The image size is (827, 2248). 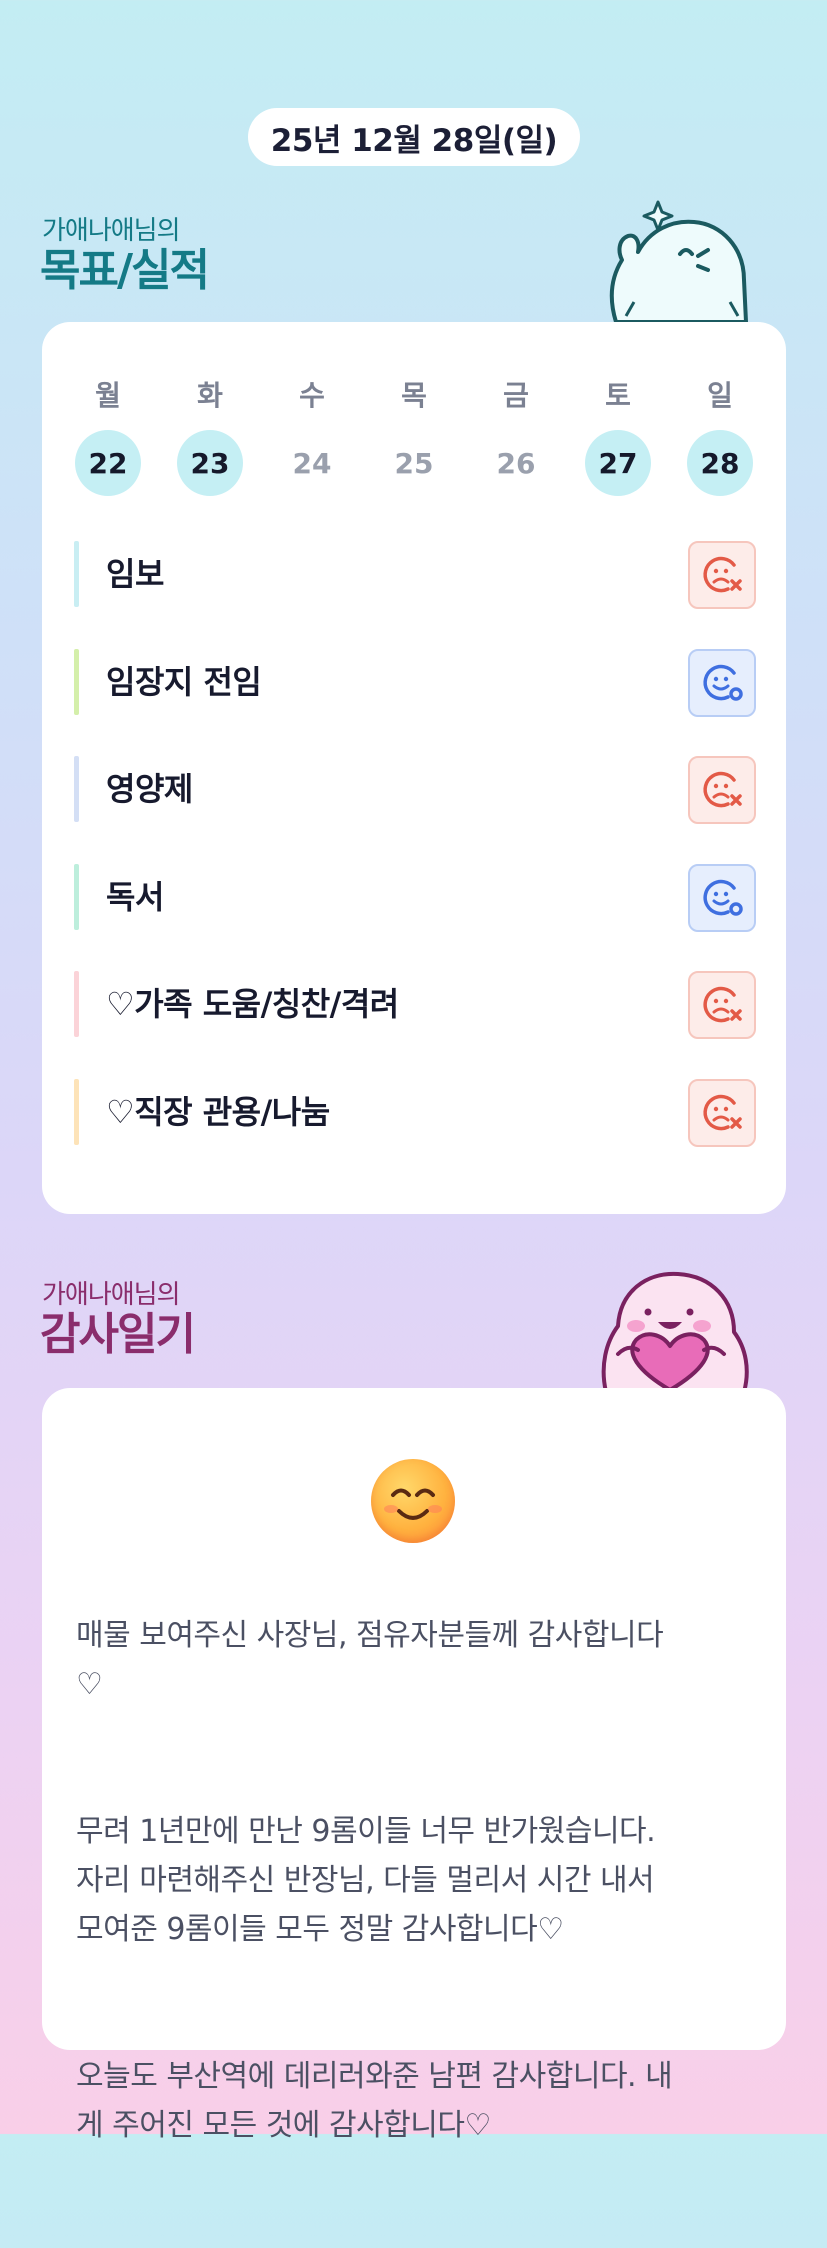 I want to click on goal-label: ♡직장 관용/나눔, so click(x=218, y=1112).